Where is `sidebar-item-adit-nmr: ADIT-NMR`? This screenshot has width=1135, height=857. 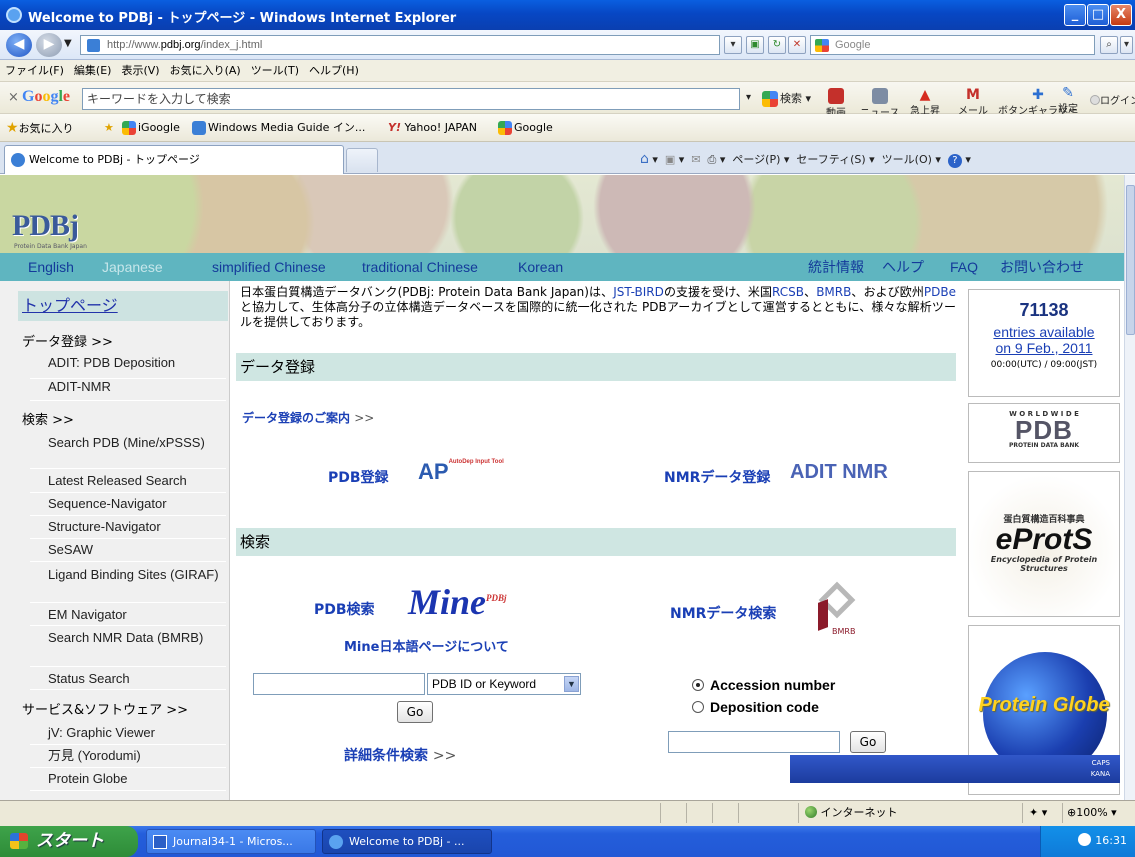
sidebar-item-adit-nmr: ADIT-NMR is located at coordinates (128, 390).